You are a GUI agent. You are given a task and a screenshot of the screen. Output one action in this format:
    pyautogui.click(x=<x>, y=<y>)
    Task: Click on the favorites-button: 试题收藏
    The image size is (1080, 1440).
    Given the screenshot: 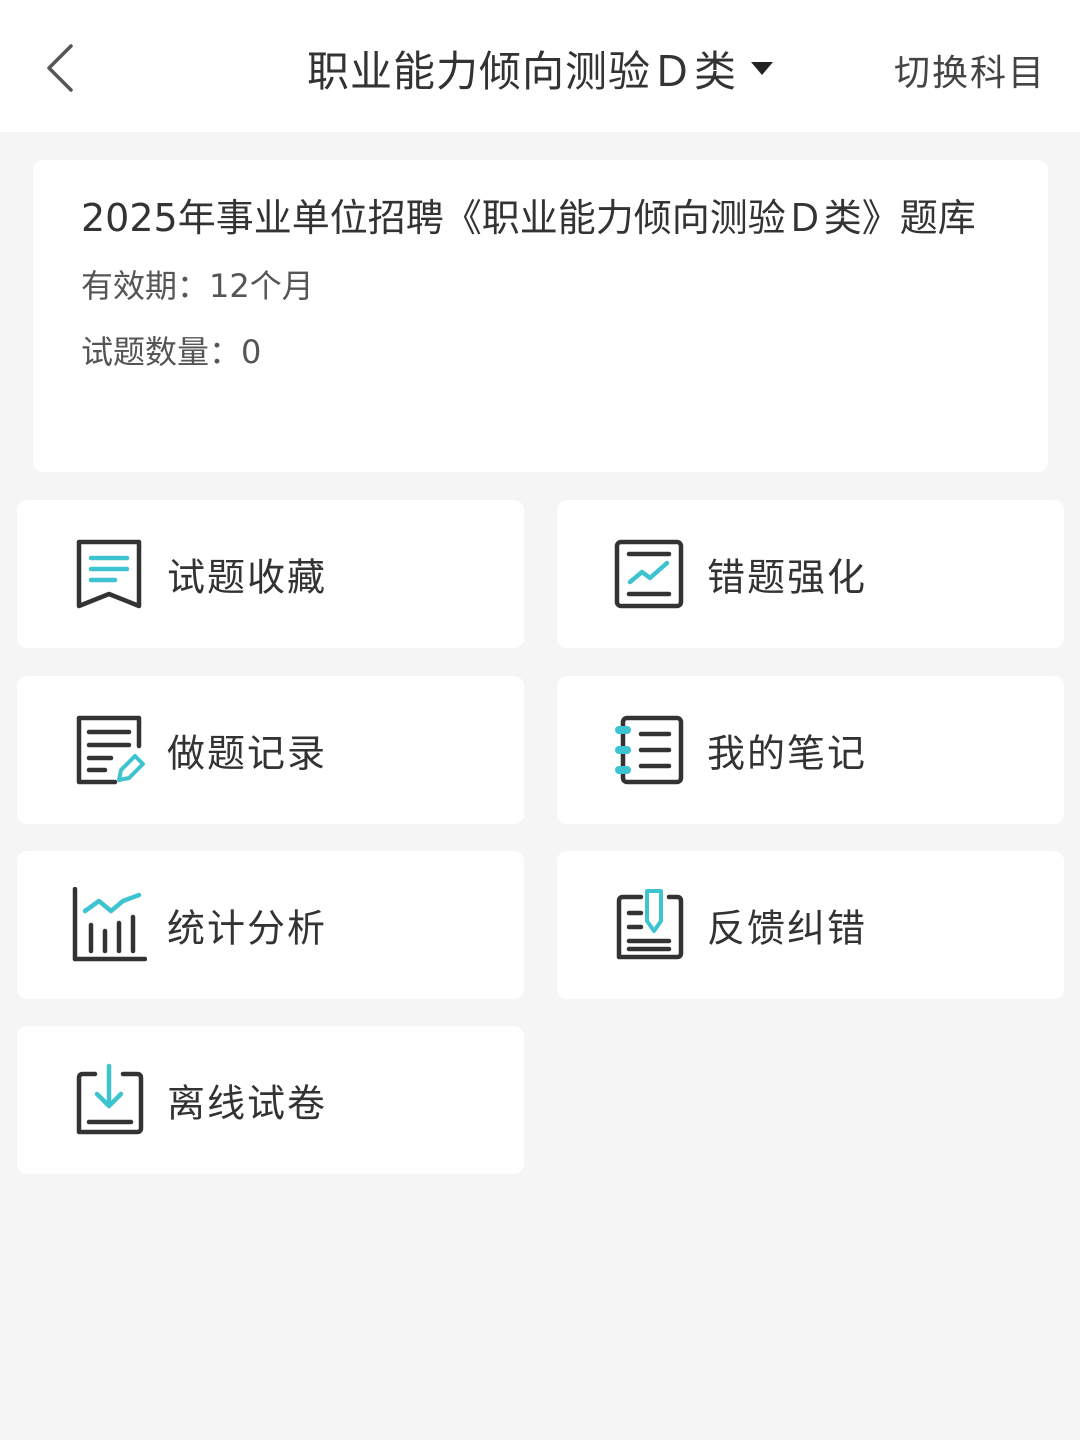 What is the action you would take?
    pyautogui.click(x=270, y=574)
    